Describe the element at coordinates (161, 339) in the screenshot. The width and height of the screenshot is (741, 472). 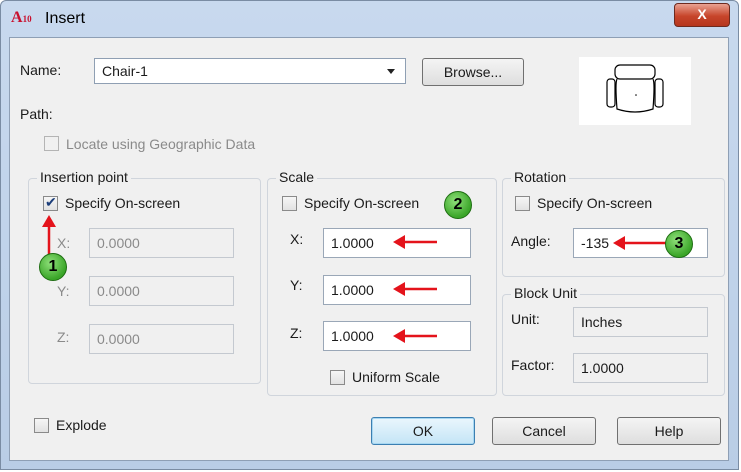
I see `insertion-z-field: 0.0000` at that location.